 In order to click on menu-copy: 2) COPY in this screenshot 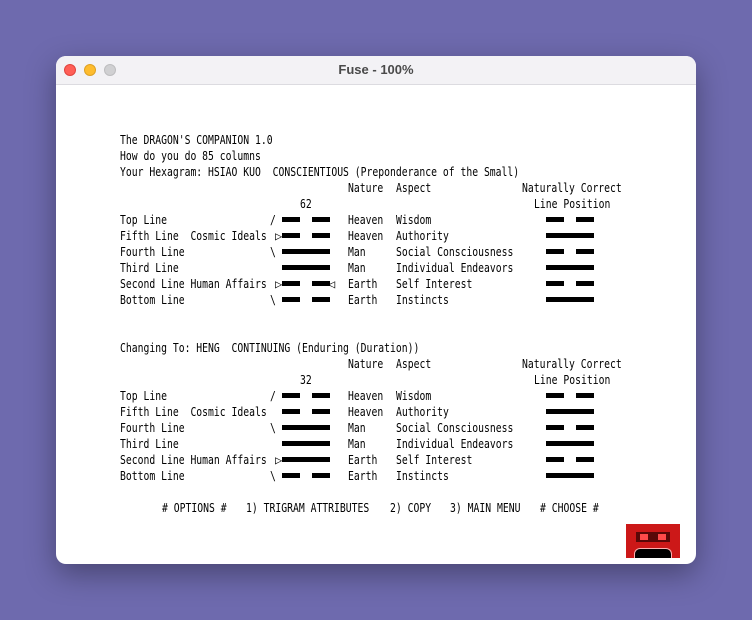, I will do `click(410, 508)`.